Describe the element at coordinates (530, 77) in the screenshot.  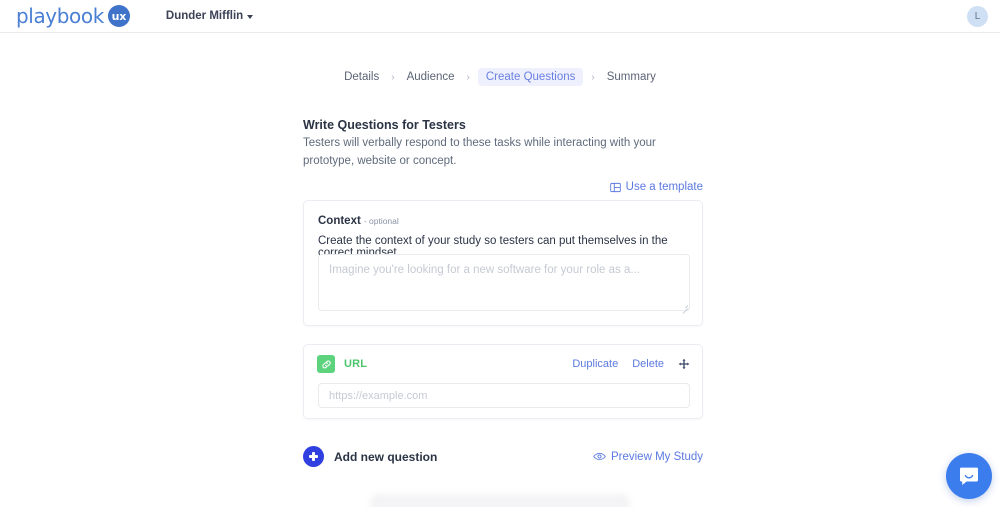
I see `breadcrumb-item-create-questions: Create Questions` at that location.